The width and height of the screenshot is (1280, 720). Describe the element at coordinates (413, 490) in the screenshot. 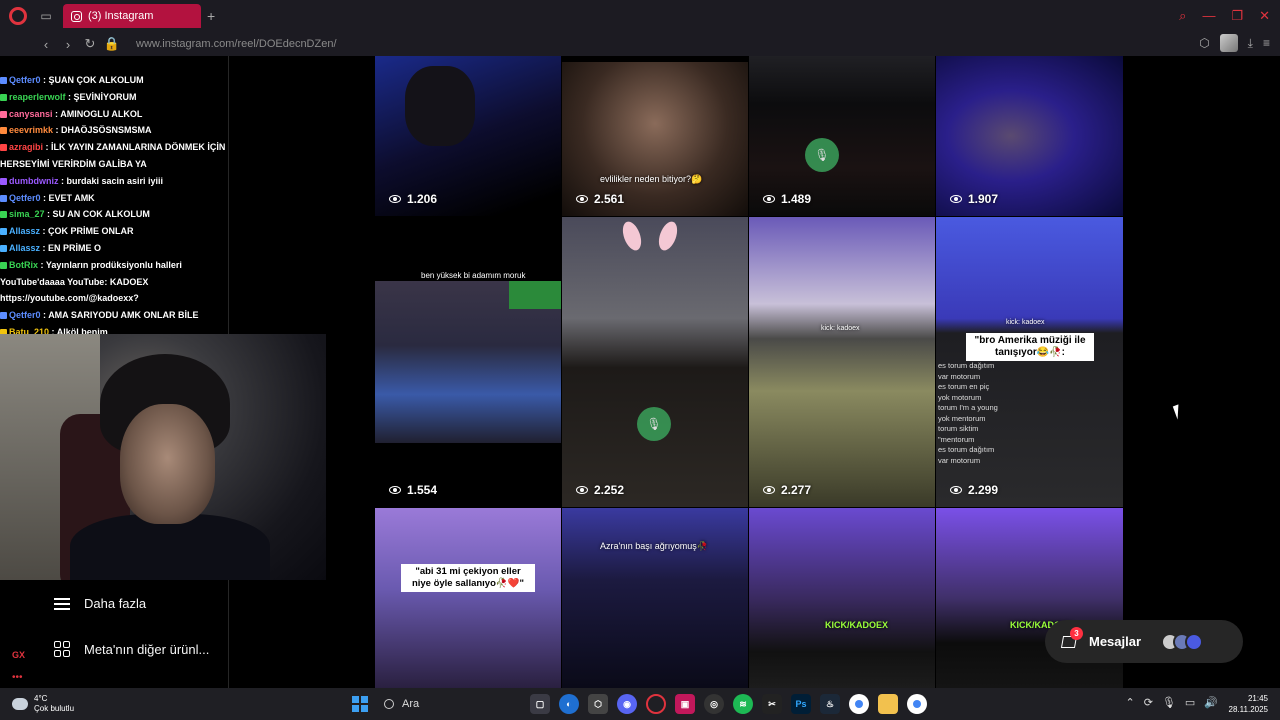

I see `view-count: 1.554` at that location.